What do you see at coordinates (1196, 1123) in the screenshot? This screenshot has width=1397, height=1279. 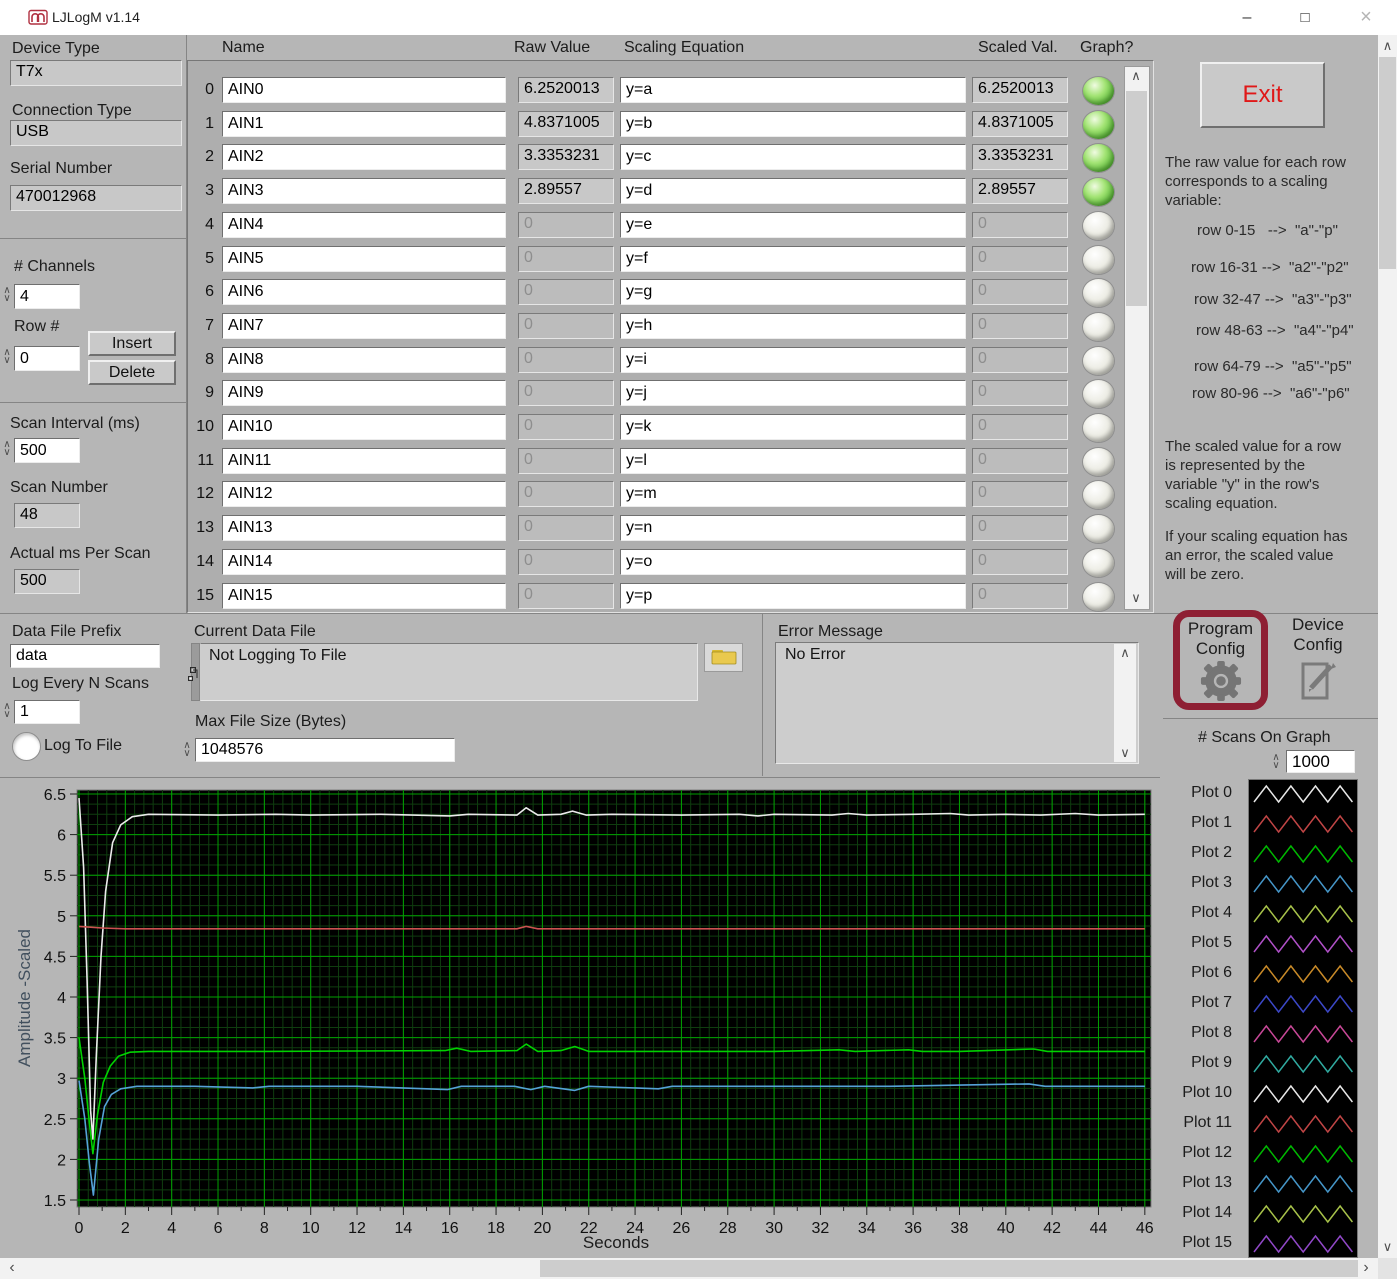 I see `legend-label: Plot 11` at bounding box center [1196, 1123].